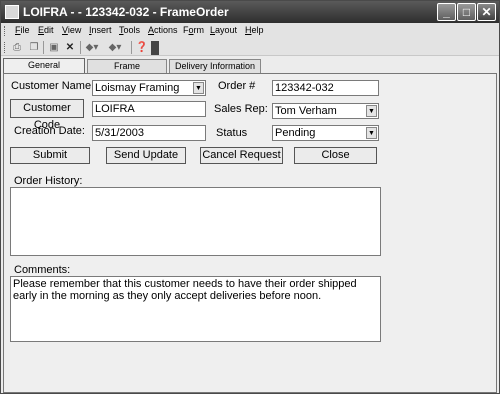 This screenshot has width=500, height=394. What do you see at coordinates (44, 70) in the screenshot?
I see `tab-general-information: General Information` at bounding box center [44, 70].